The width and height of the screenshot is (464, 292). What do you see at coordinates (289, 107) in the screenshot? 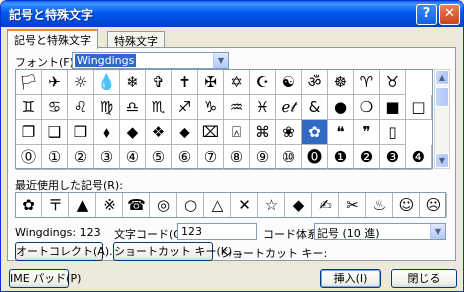
I see `symbol-cell: ℯ𝓉` at bounding box center [289, 107].